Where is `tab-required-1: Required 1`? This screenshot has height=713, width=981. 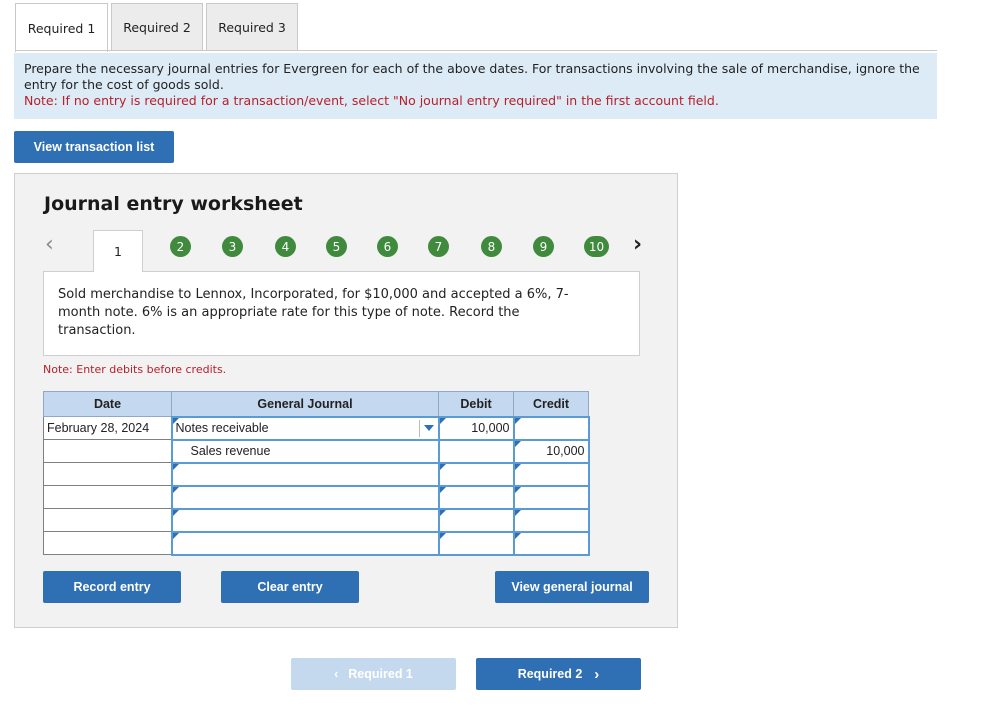 tab-required-1: Required 1 is located at coordinates (61, 27).